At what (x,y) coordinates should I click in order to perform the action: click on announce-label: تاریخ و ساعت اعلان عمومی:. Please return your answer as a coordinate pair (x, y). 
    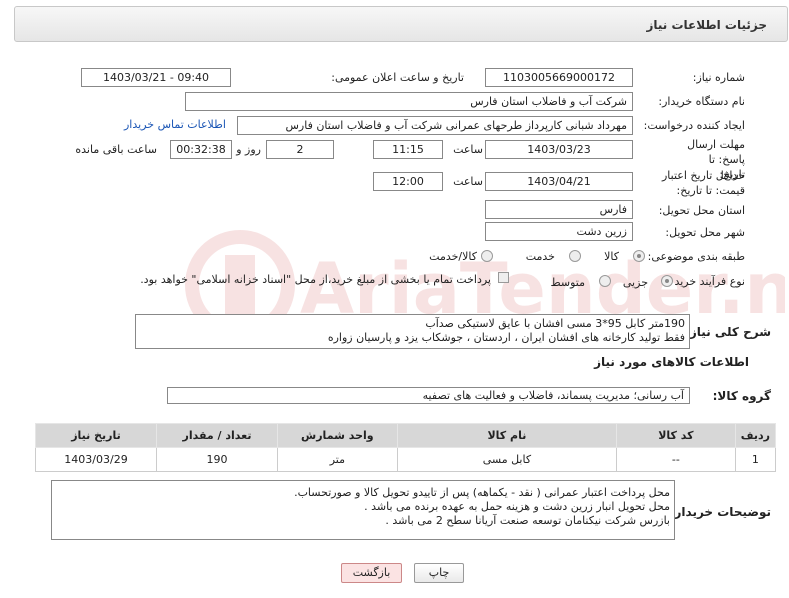
    Looking at the image, I should click on (397, 77).